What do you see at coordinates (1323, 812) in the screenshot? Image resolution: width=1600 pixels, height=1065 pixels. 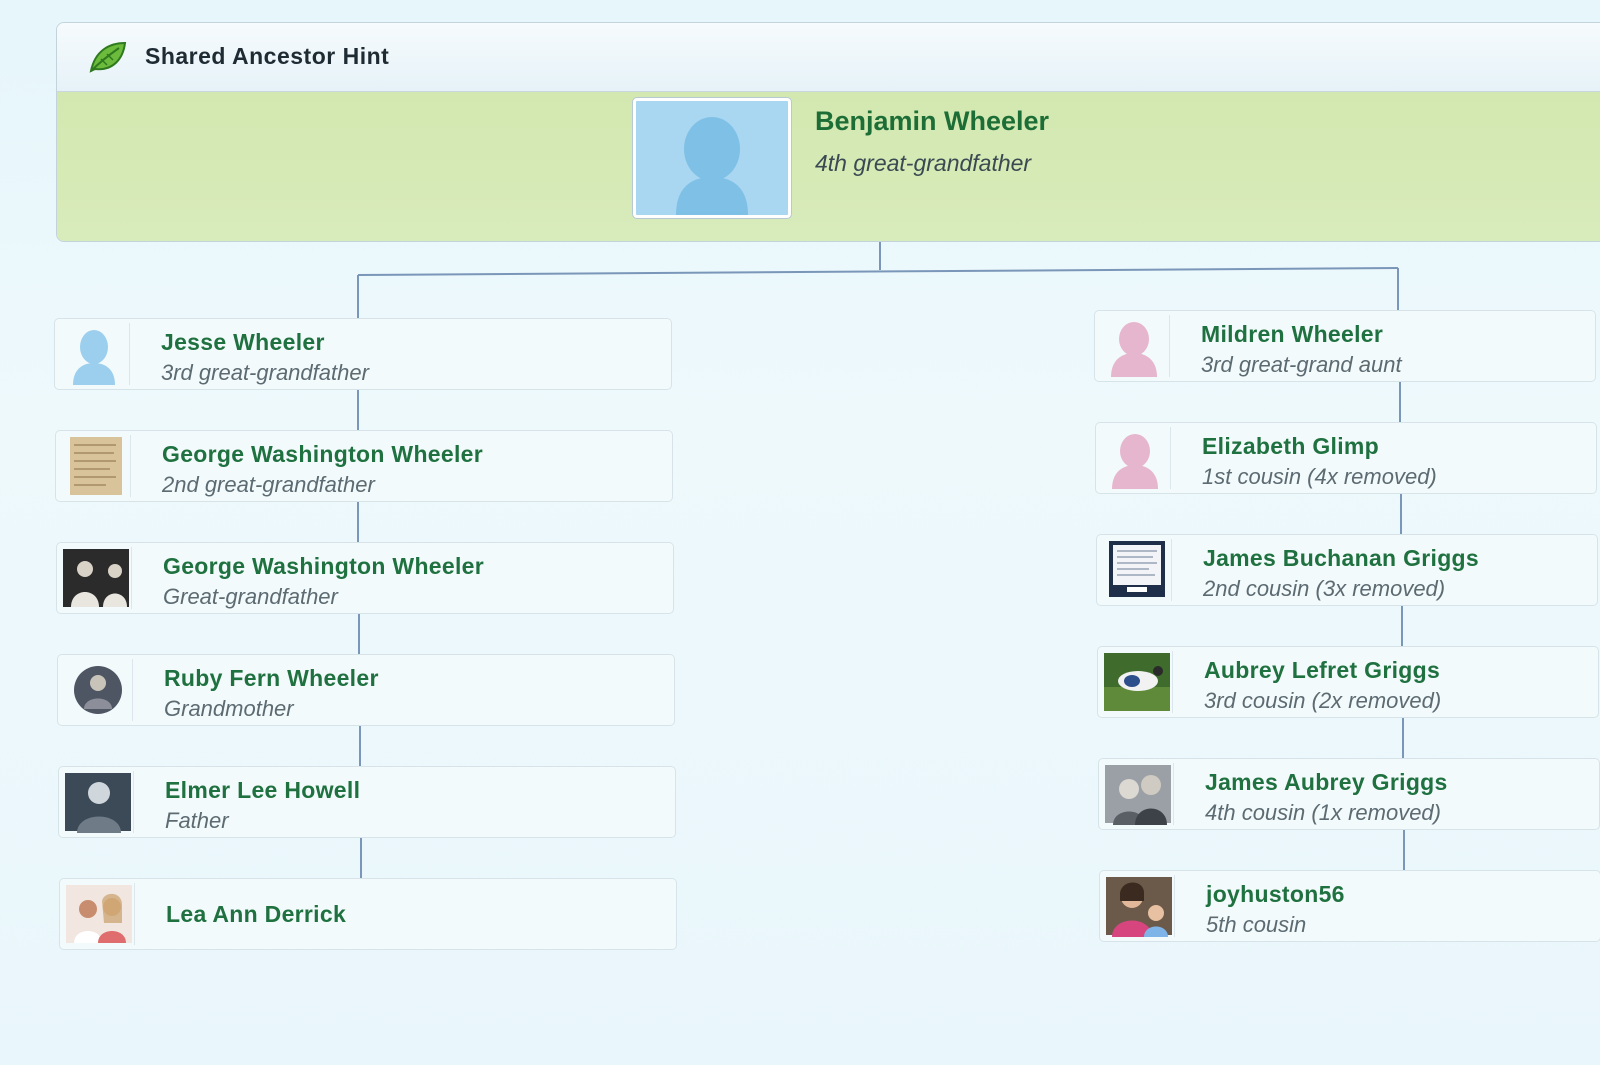 I see `person-relationship: 4th cousin (1x removed)` at bounding box center [1323, 812].